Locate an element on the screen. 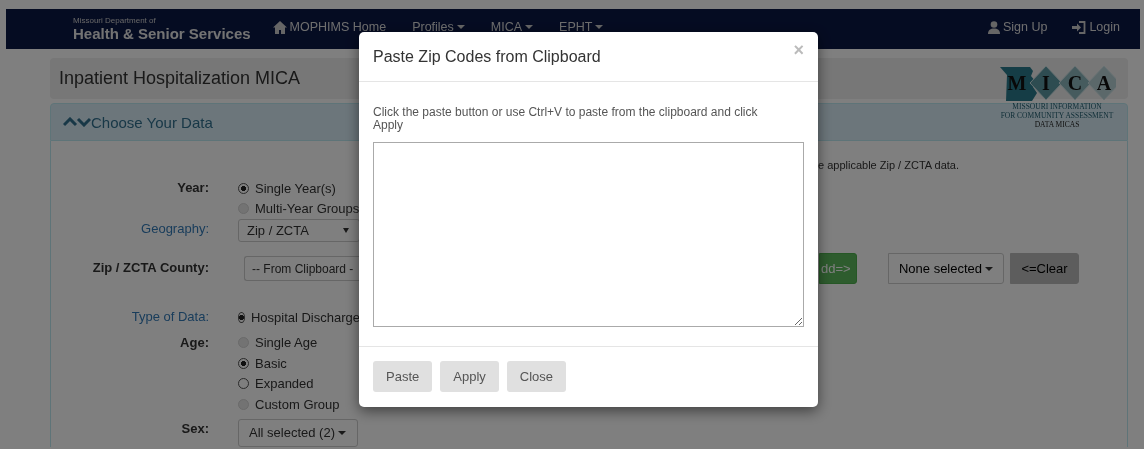  radio-label: Multi-Year Groups is located at coordinates (307, 209).